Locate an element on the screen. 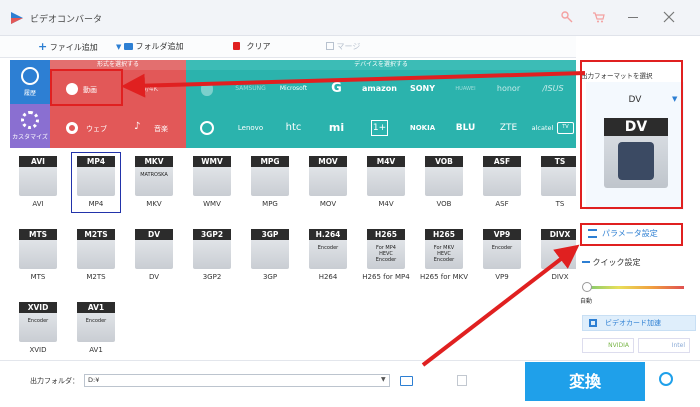  gpu-accel-button: ビデオカード加速 is located at coordinates (639, 323).